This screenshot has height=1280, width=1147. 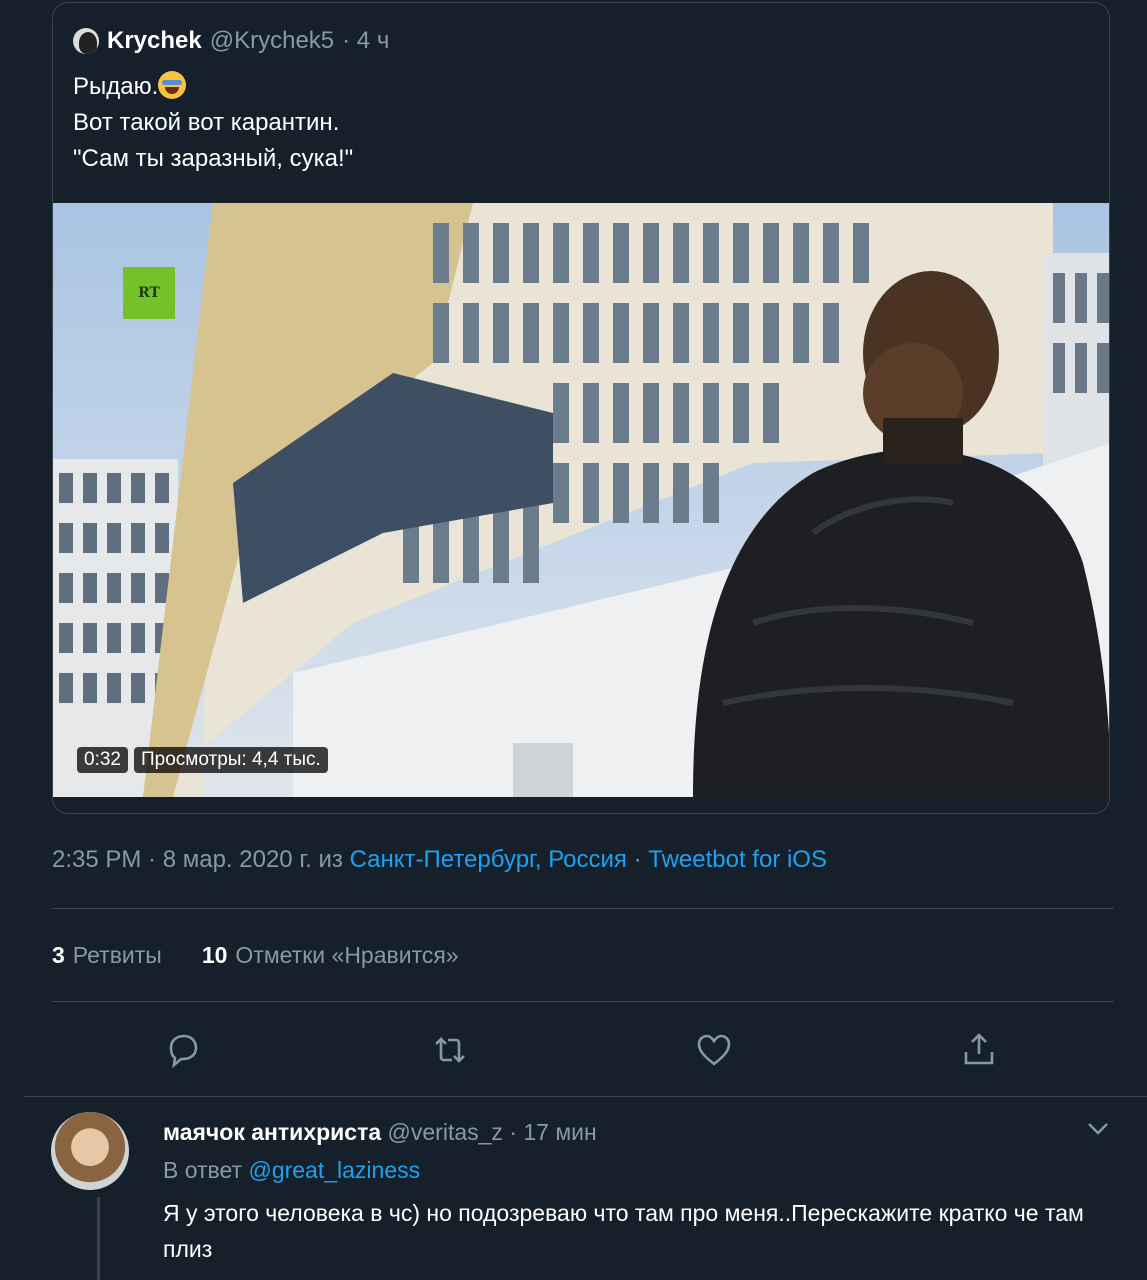 What do you see at coordinates (102, 760) in the screenshot?
I see `video-duration: 0:32` at bounding box center [102, 760].